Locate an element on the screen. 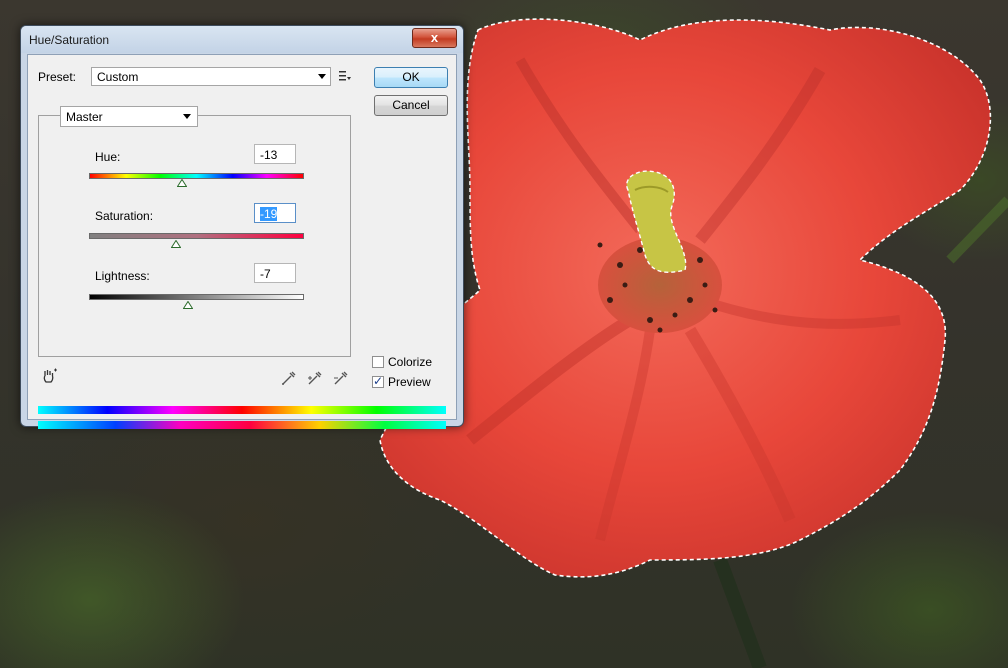 This screenshot has width=1008, height=668. preset-options-icon is located at coordinates (345, 76).